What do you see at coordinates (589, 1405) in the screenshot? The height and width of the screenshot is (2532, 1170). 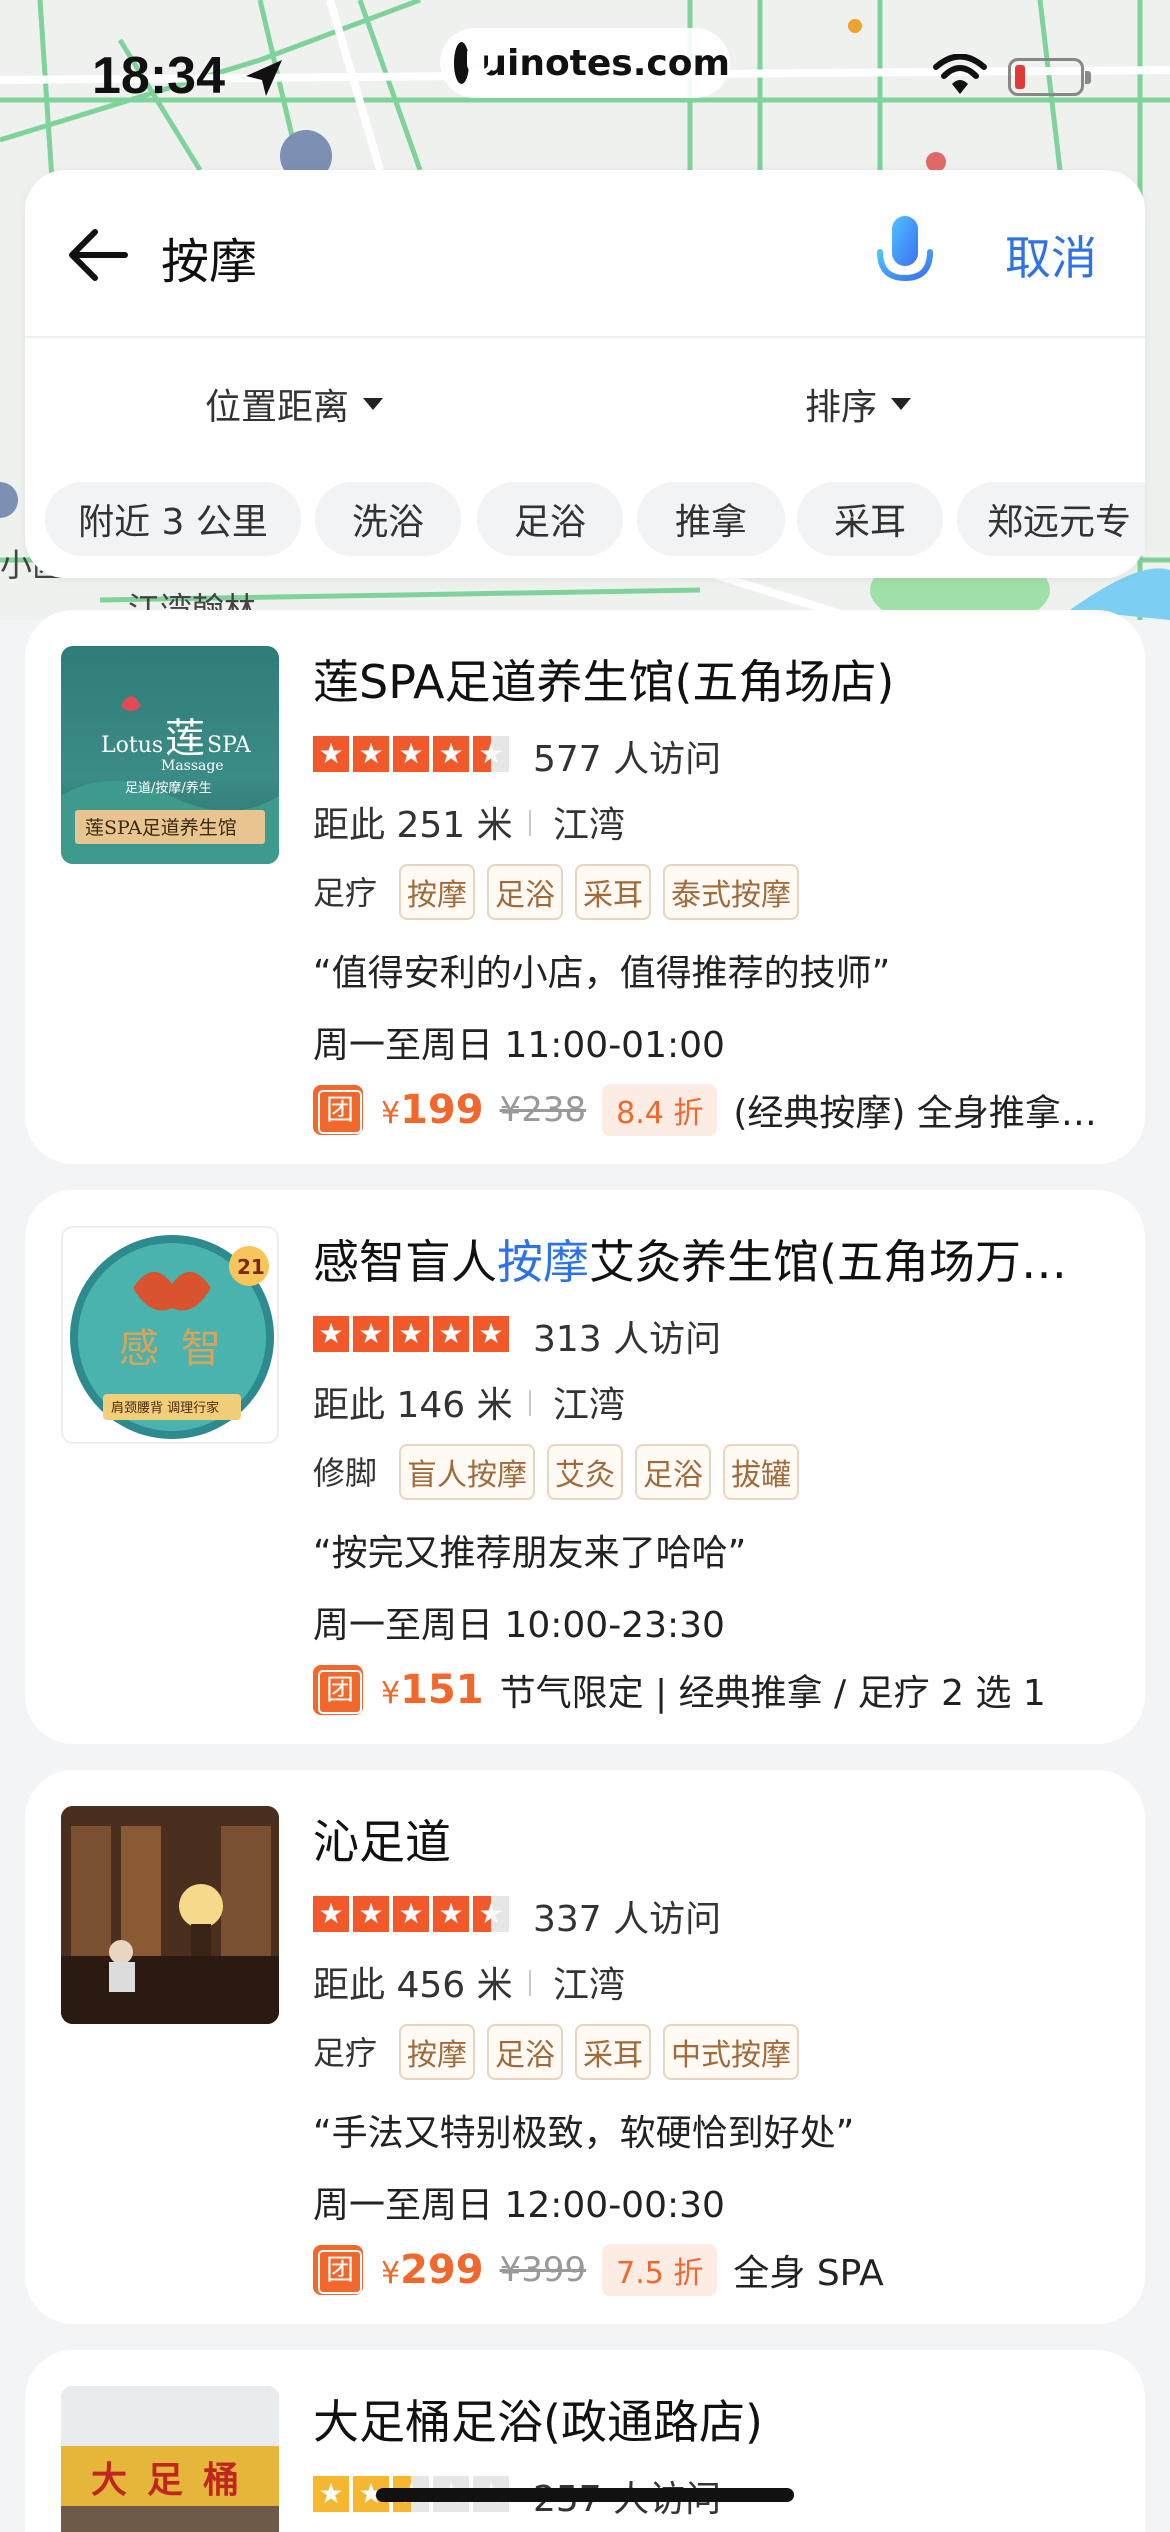 I see `area: 江湾` at bounding box center [589, 1405].